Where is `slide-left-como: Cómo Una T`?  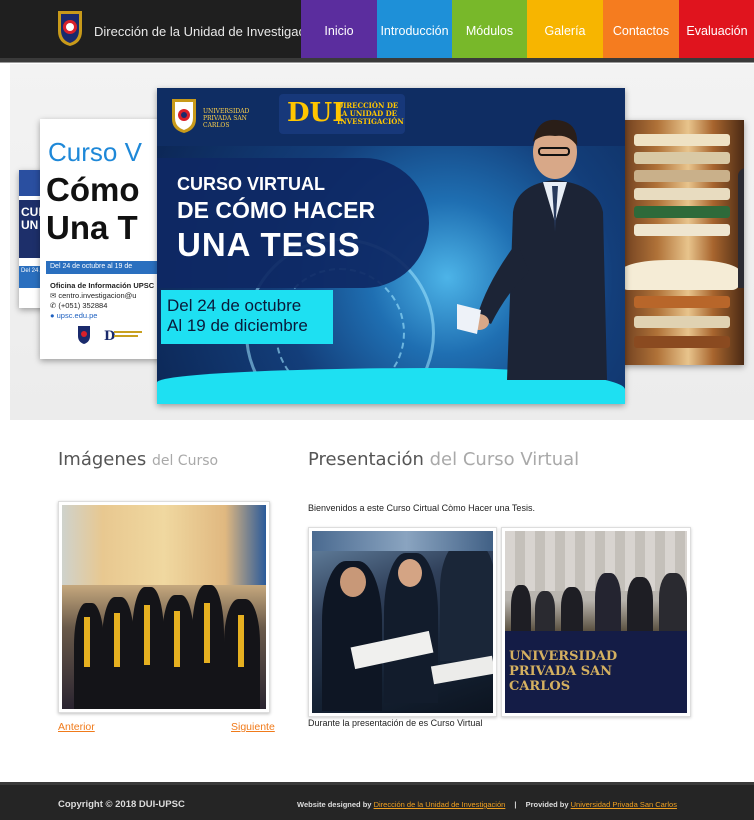
slide-left-como: Cómo Una T is located at coordinates (93, 209).